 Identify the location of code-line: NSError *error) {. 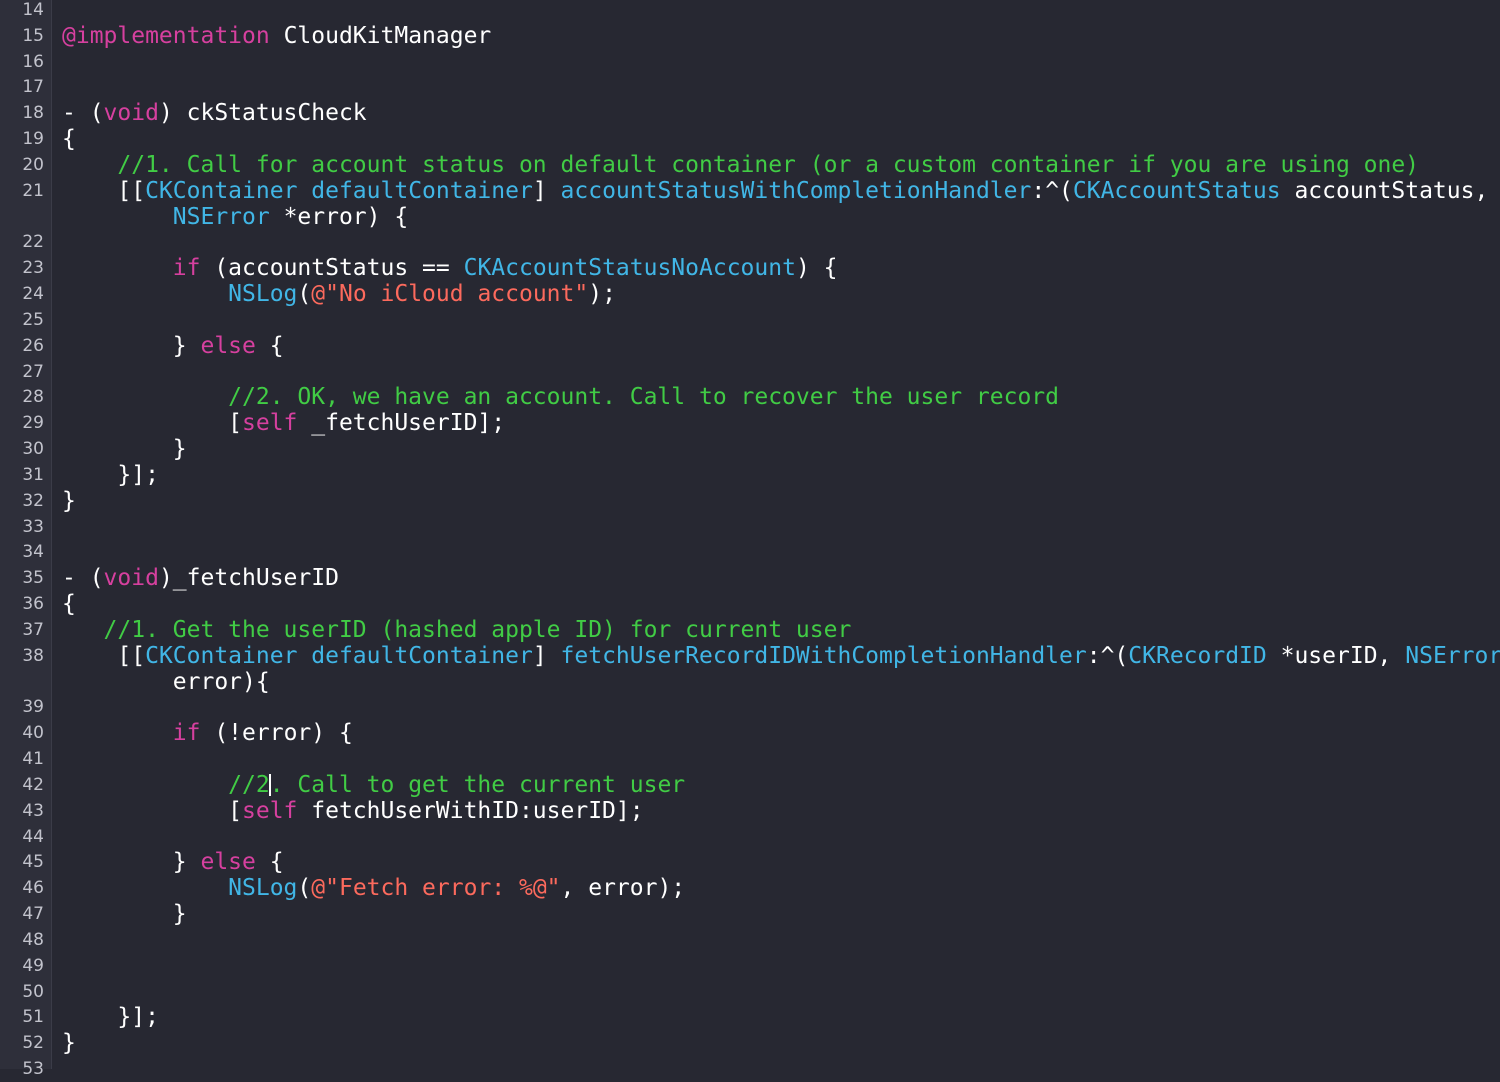
(750, 217).